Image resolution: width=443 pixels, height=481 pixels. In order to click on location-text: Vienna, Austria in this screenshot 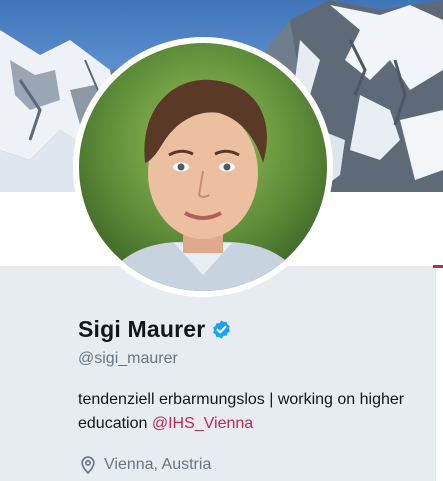, I will do `click(158, 464)`.